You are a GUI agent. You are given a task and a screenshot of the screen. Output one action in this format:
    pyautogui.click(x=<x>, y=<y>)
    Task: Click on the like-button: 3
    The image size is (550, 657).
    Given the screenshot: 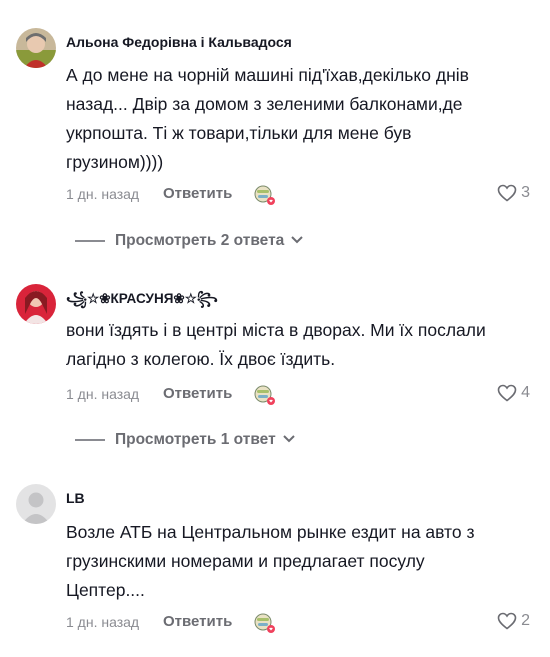 What is the action you would take?
    pyautogui.click(x=513, y=193)
    